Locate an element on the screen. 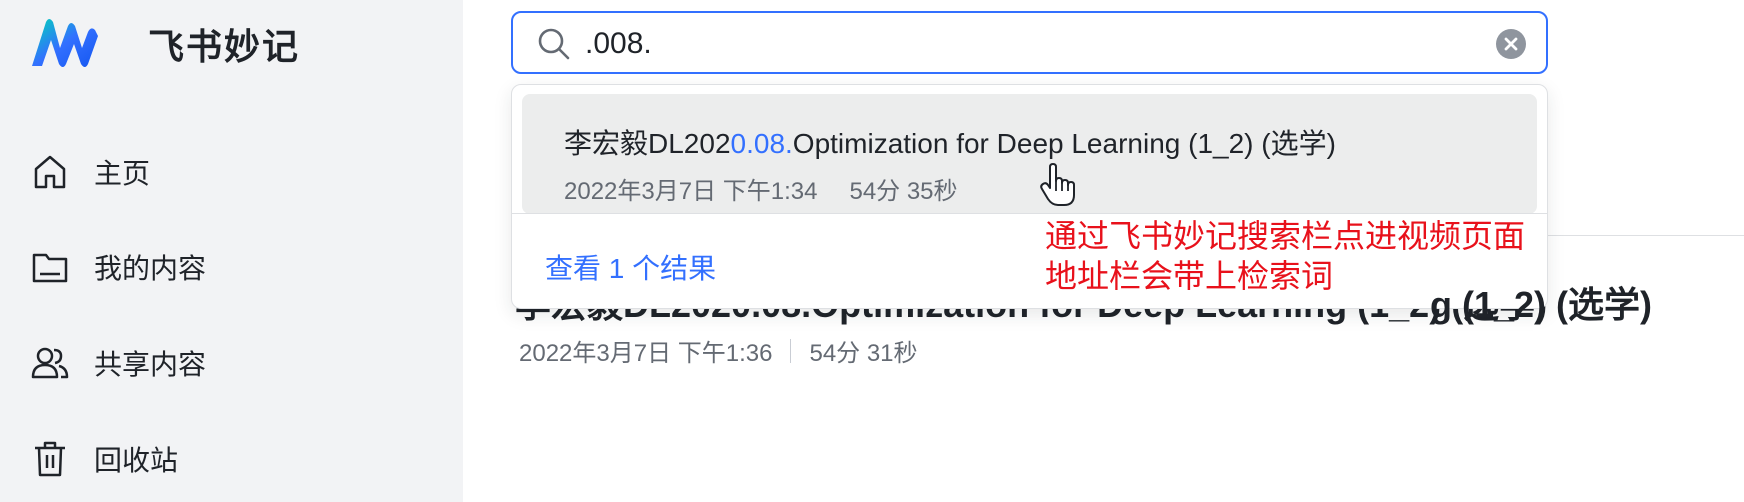 This screenshot has height=502, width=1744. hand-pointer-cursor-icon is located at coordinates (1057, 184).